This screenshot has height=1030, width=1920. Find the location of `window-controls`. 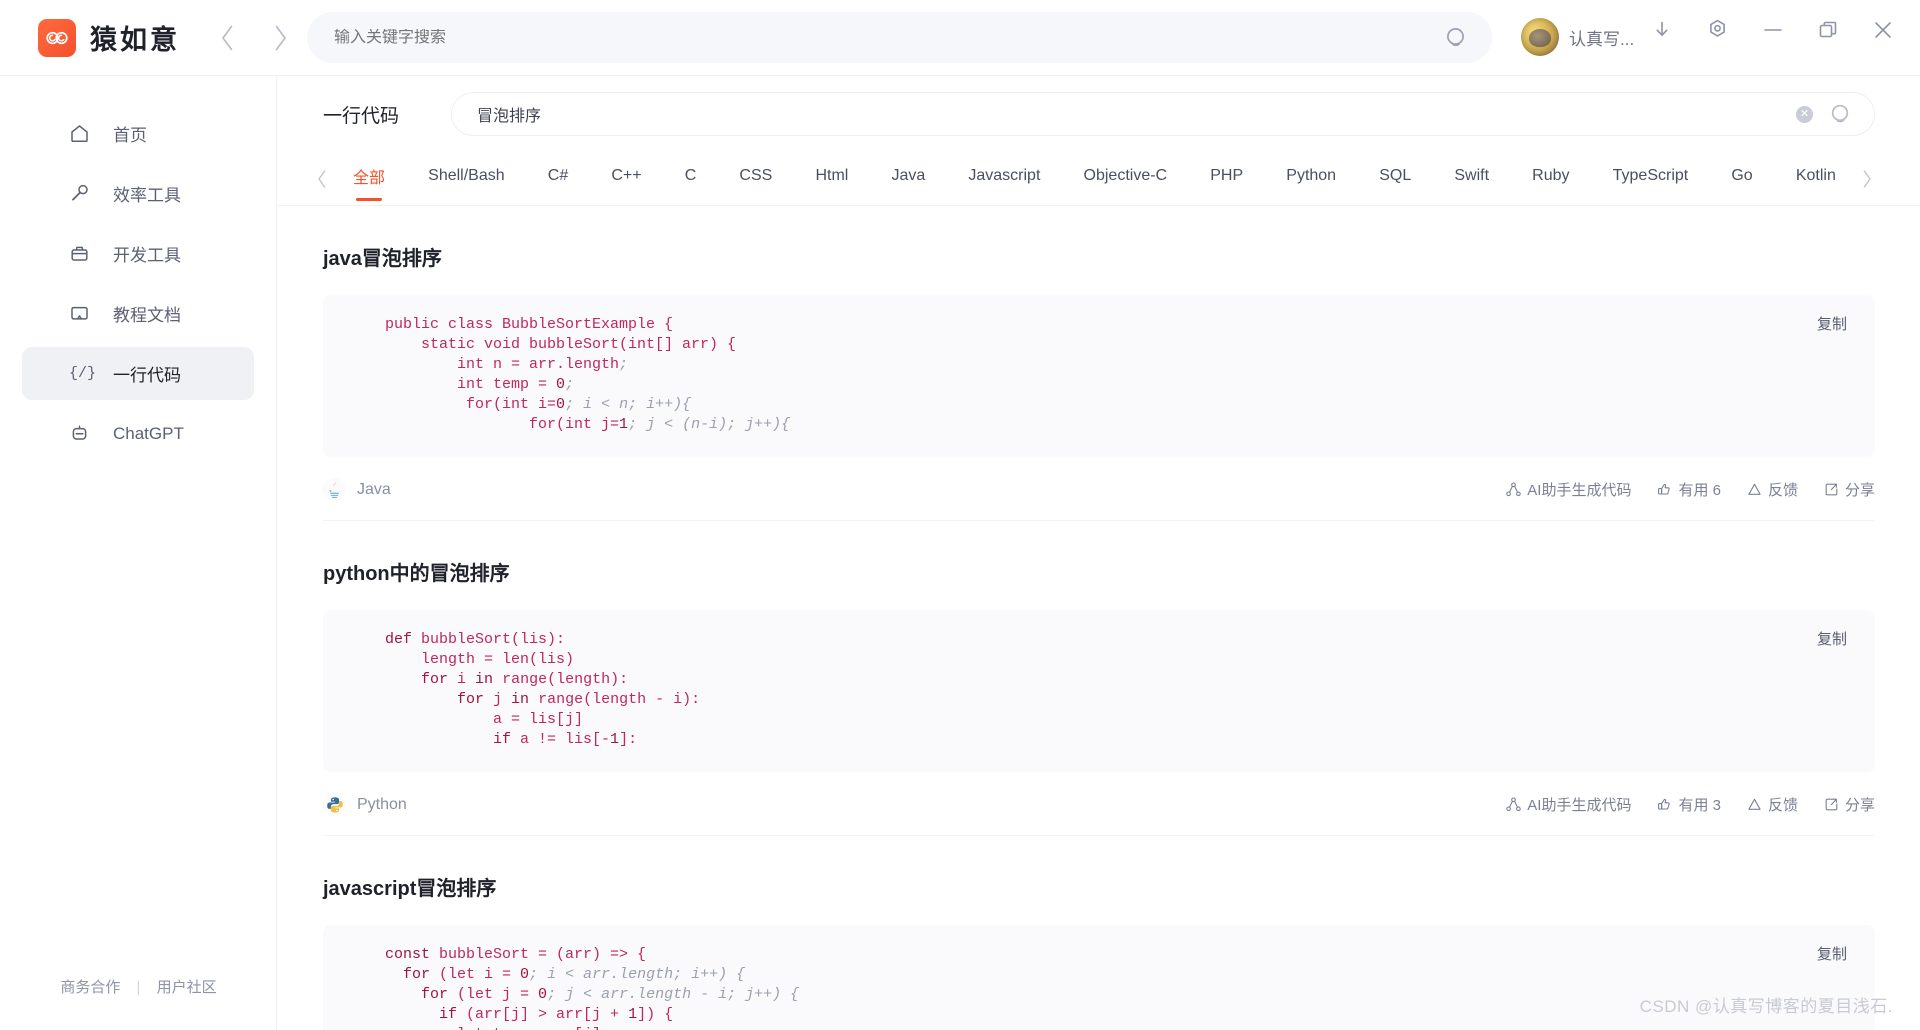

window-controls is located at coordinates (1772, 29).